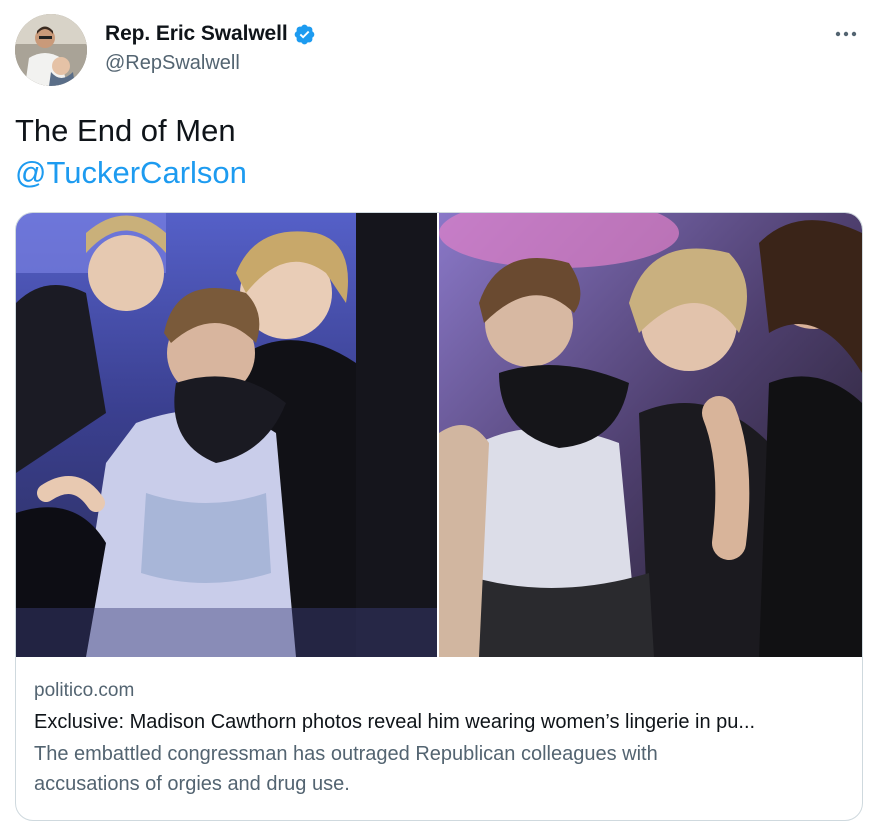 The image size is (878, 829). I want to click on more-options-button, so click(846, 34).